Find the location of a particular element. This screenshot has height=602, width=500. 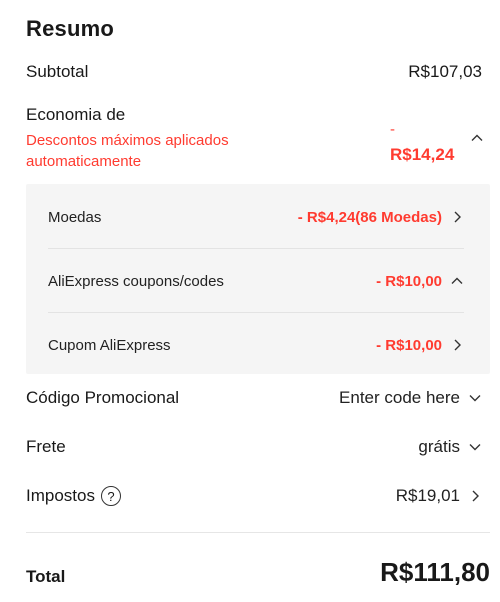

savings-minus: - is located at coordinates (392, 129).